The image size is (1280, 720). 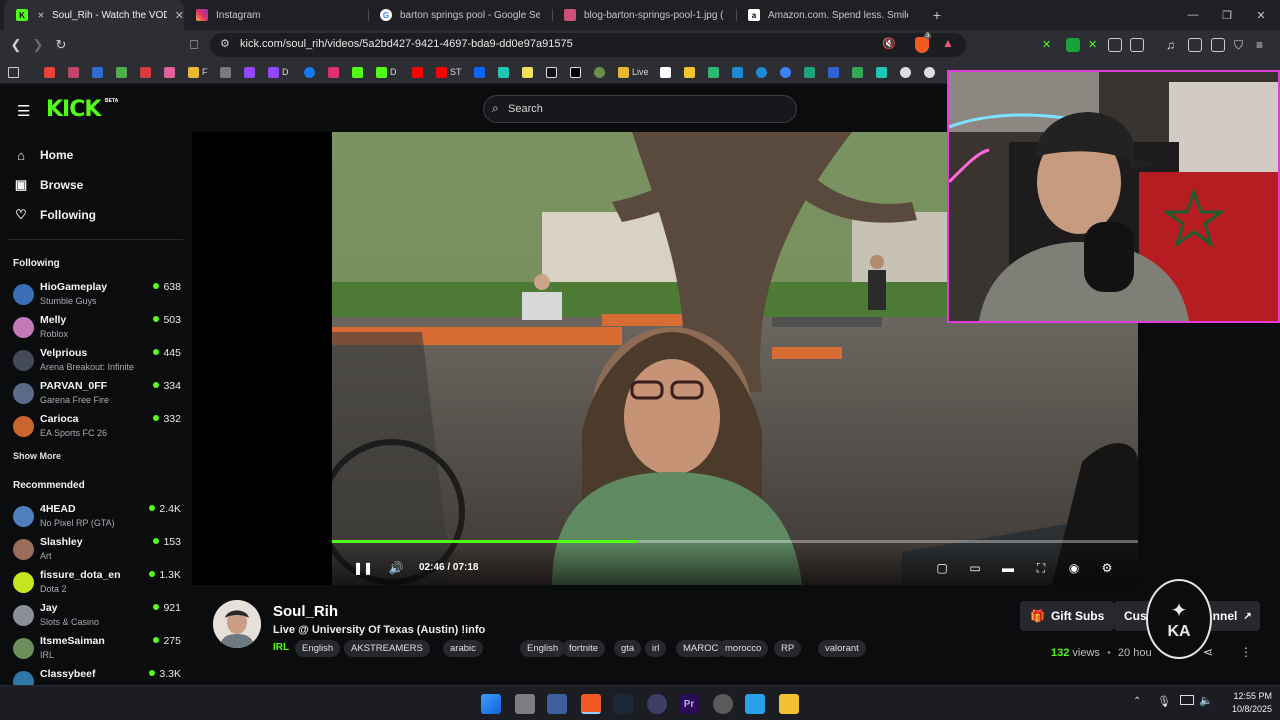 What do you see at coordinates (828, 15) in the screenshot?
I see `tab-amazon: a Amazon.com. Spend less. Smile more.` at bounding box center [828, 15].